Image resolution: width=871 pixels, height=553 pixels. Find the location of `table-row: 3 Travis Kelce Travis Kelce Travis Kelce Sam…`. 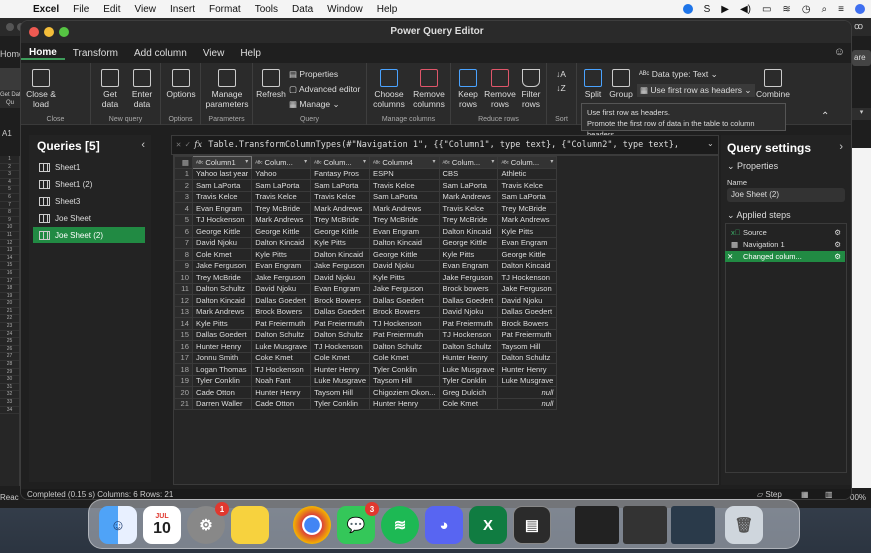

table-row: 3 Travis Kelce Travis Kelce Travis Kelce Sam… is located at coordinates (366, 196).